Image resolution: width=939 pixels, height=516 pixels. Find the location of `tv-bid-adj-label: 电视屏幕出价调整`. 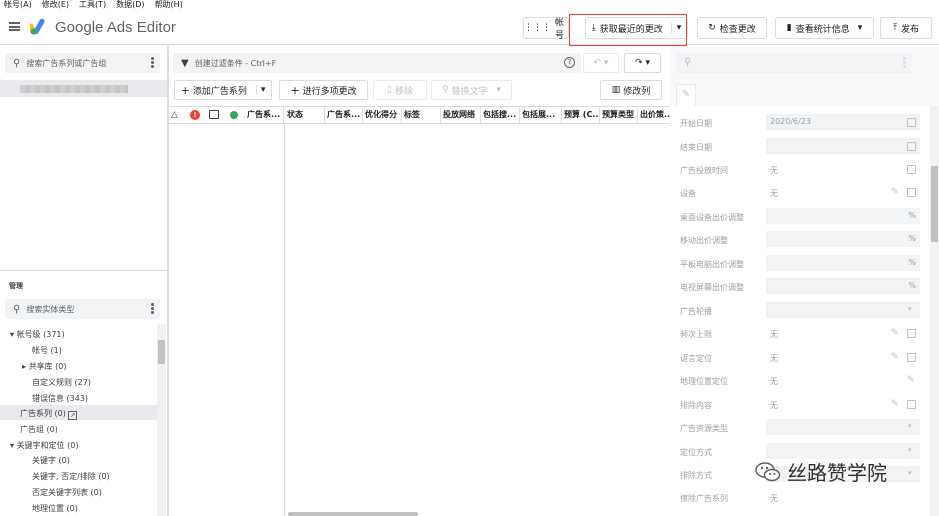

tv-bid-adj-label: 电视屏幕出价调整 is located at coordinates (712, 287).